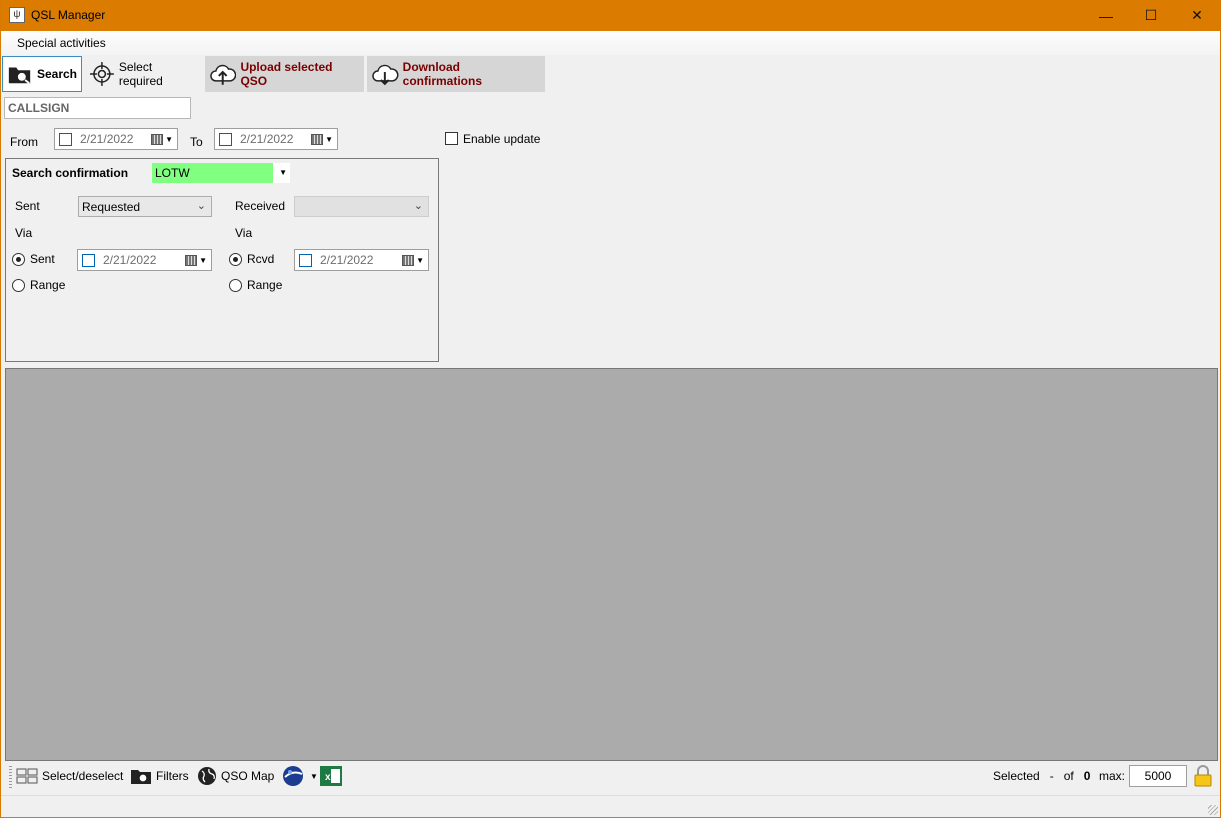 The height and width of the screenshot is (818, 1221). I want to click on selected-label: Selected, so click(1016, 776).